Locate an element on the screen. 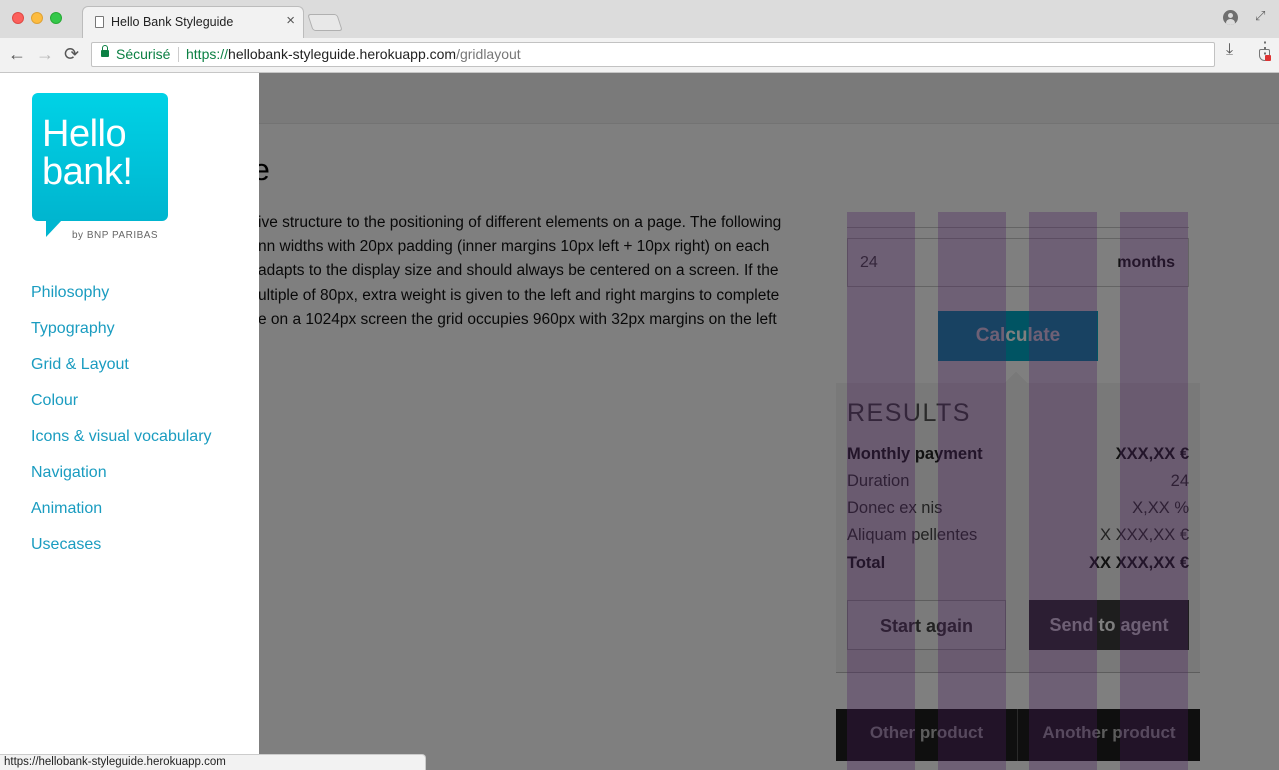 The height and width of the screenshot is (770, 1279). sidebar-item-animation: Animation is located at coordinates (121, 518).